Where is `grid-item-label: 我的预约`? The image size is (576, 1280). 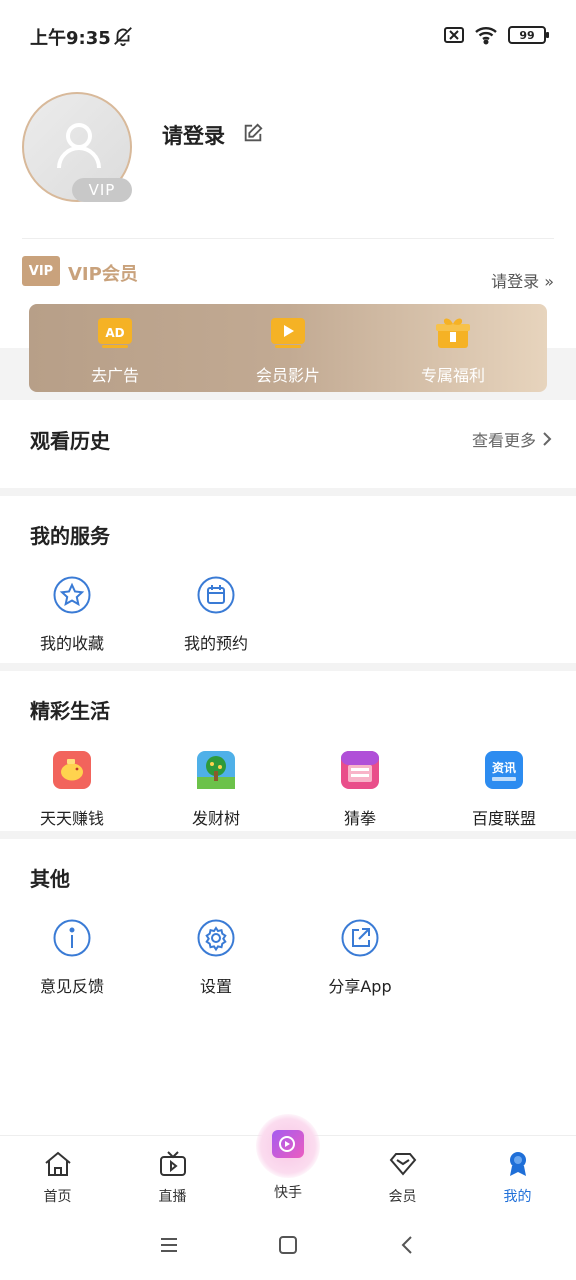
grid-item-label: 我的预约 is located at coordinates (215, 643).